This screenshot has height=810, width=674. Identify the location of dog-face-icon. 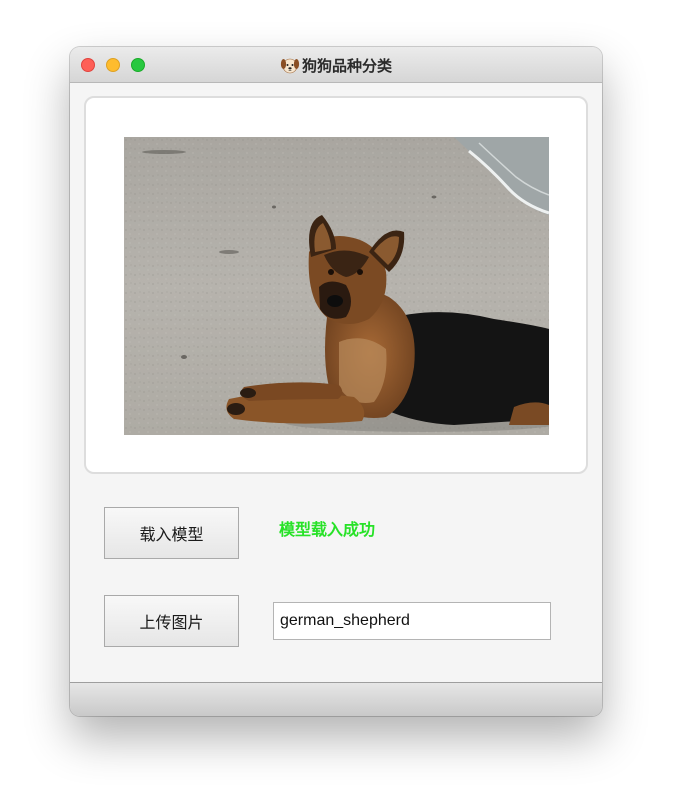
(290, 66).